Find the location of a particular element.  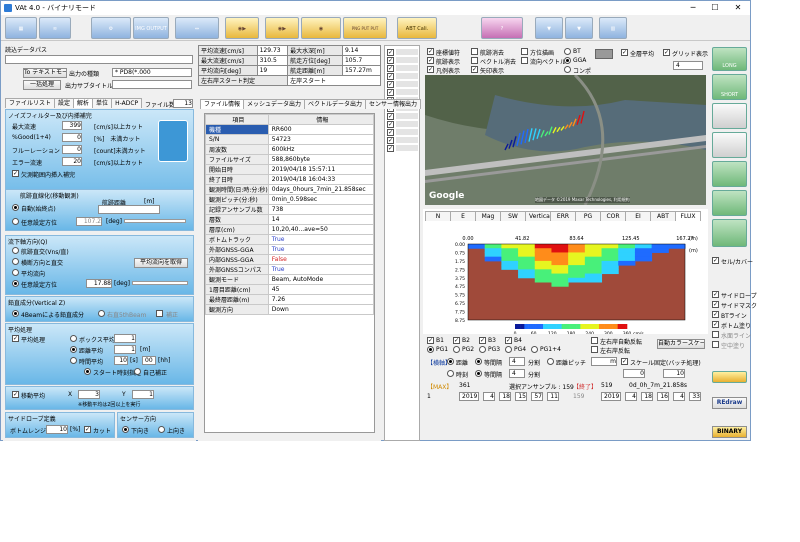

long-button: LONG is located at coordinates (729, 59).